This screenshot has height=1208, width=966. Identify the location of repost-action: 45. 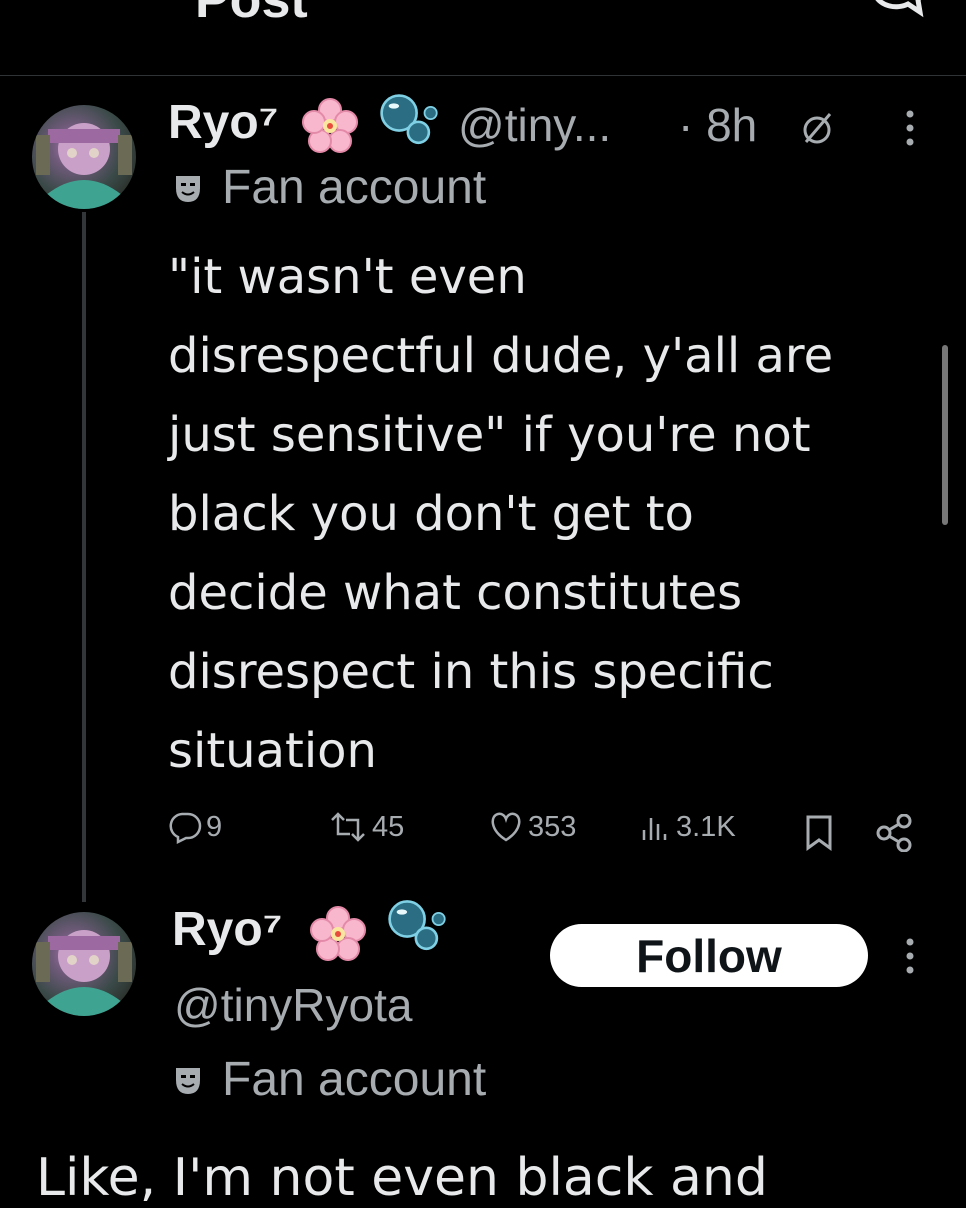
(366, 827).